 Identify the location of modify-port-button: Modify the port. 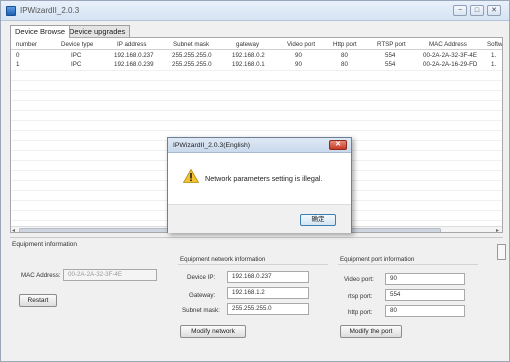
(371, 331).